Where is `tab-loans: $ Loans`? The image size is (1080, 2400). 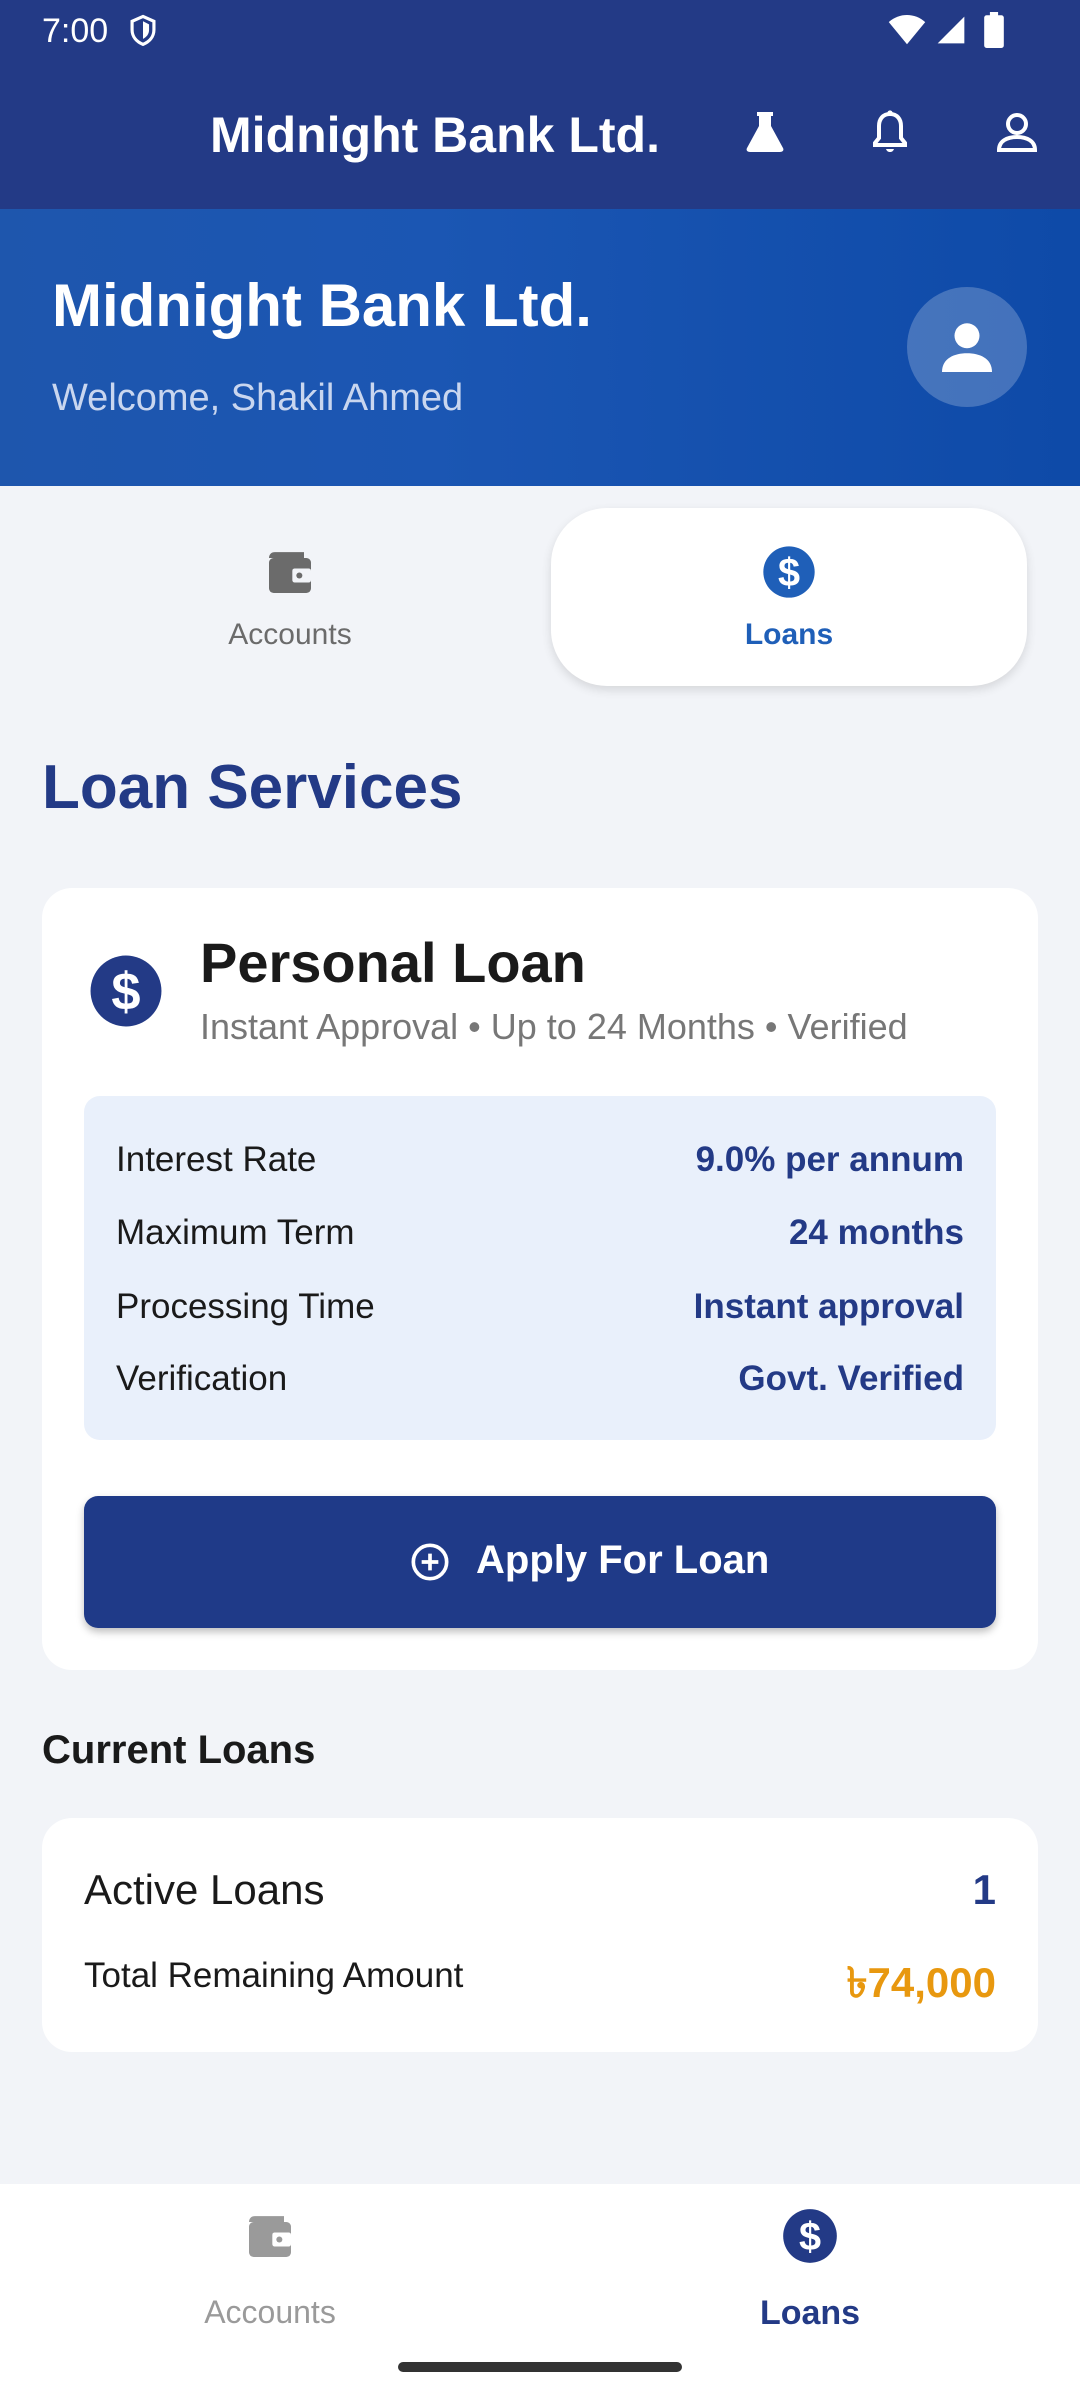
tab-loans: $ Loans is located at coordinates (789, 597).